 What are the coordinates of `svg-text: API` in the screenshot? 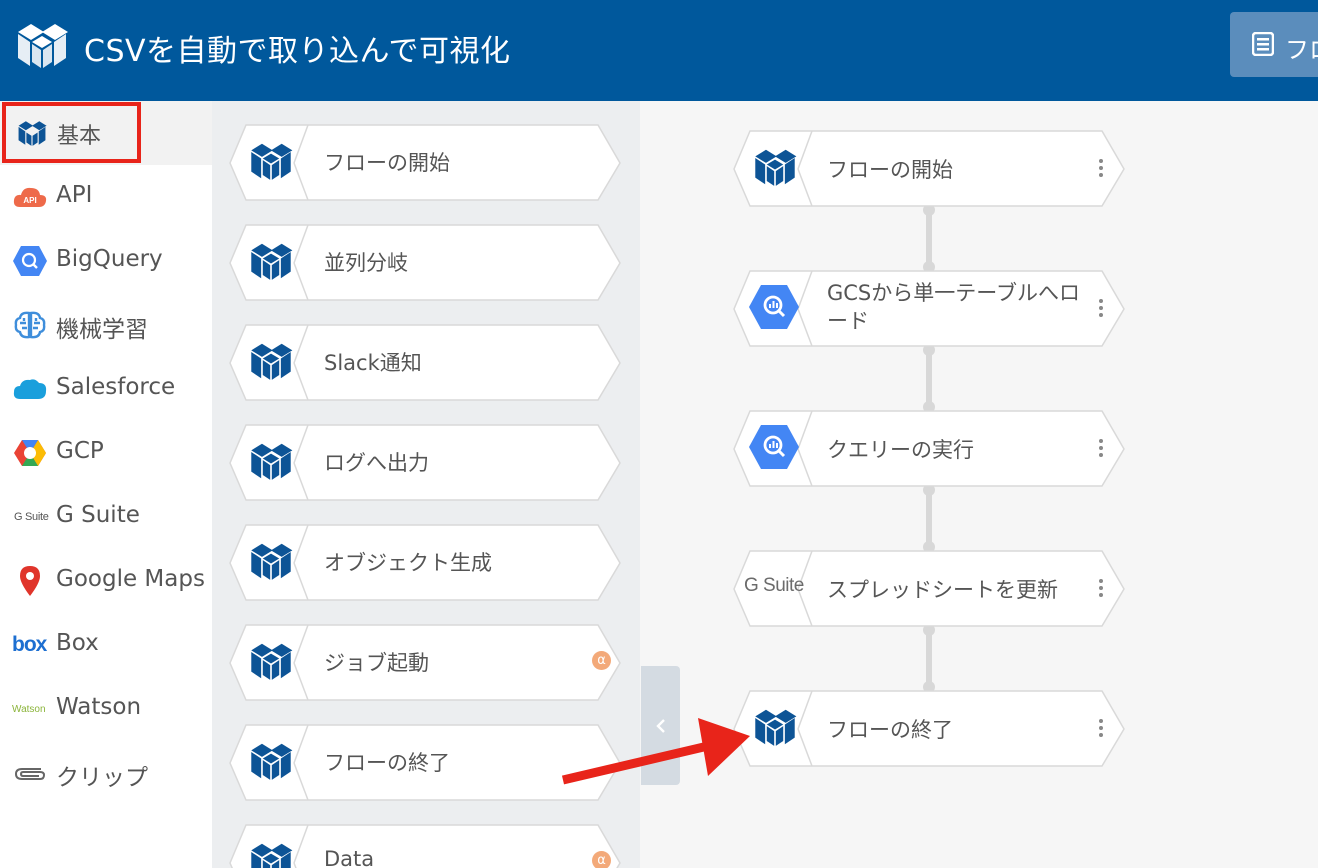 It's located at (29, 200).